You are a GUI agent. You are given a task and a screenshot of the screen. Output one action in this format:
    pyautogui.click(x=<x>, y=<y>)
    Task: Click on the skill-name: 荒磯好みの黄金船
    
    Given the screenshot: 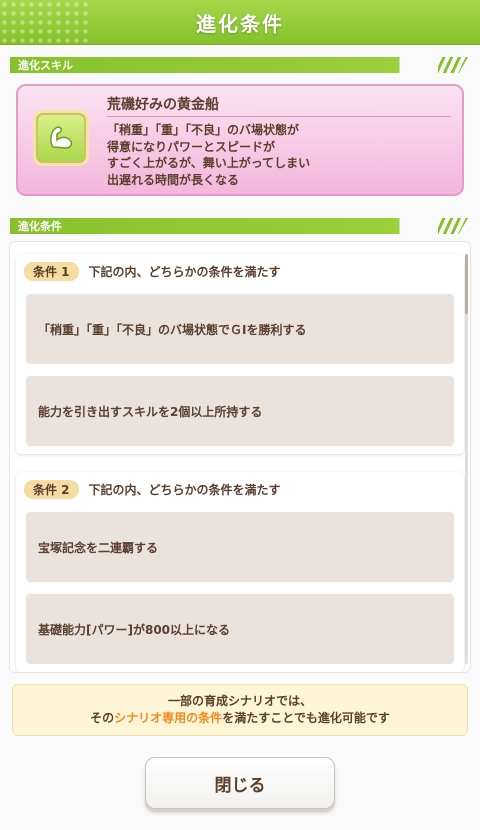 What is the action you would take?
    pyautogui.click(x=163, y=105)
    